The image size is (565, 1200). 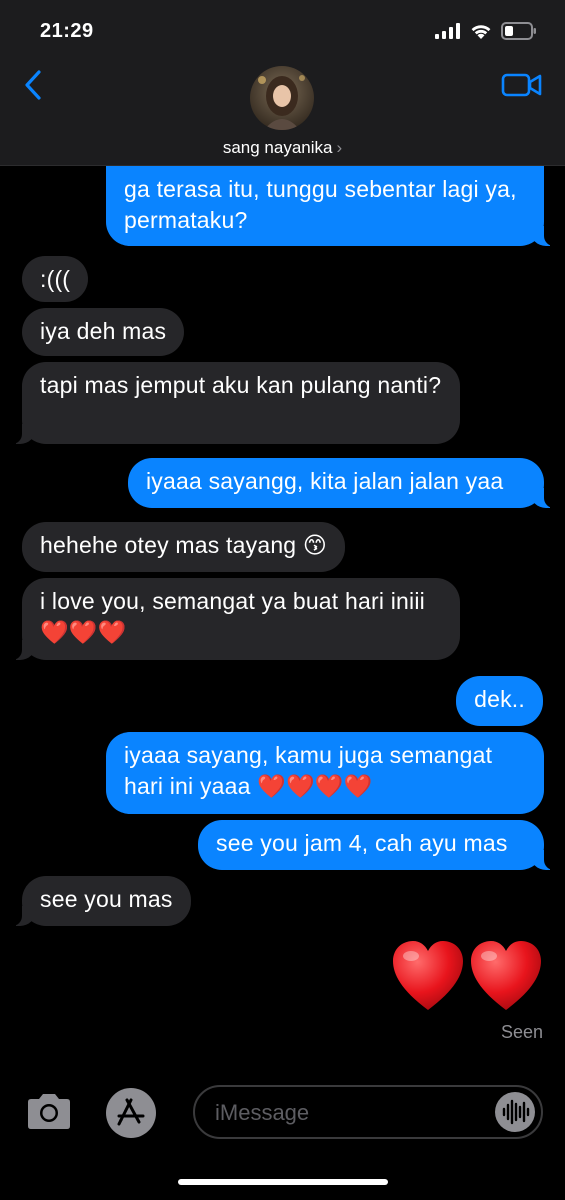 I want to click on audio-message-button, so click(x=515, y=1112).